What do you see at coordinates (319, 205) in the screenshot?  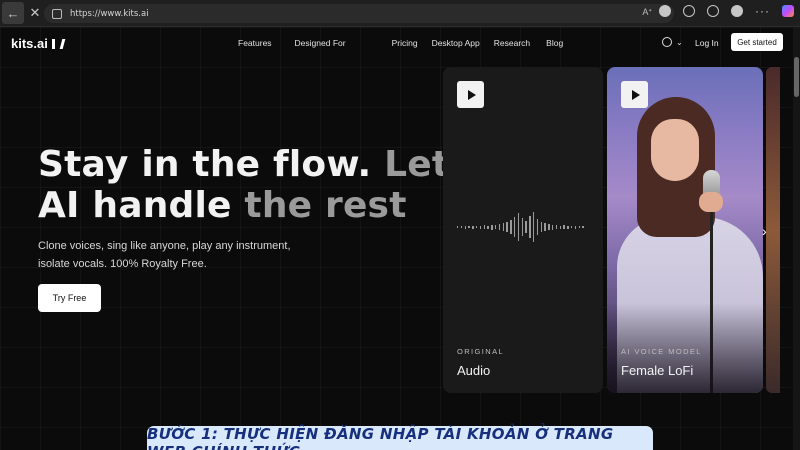 I see `hero-title-line2-dim: the rest` at bounding box center [319, 205].